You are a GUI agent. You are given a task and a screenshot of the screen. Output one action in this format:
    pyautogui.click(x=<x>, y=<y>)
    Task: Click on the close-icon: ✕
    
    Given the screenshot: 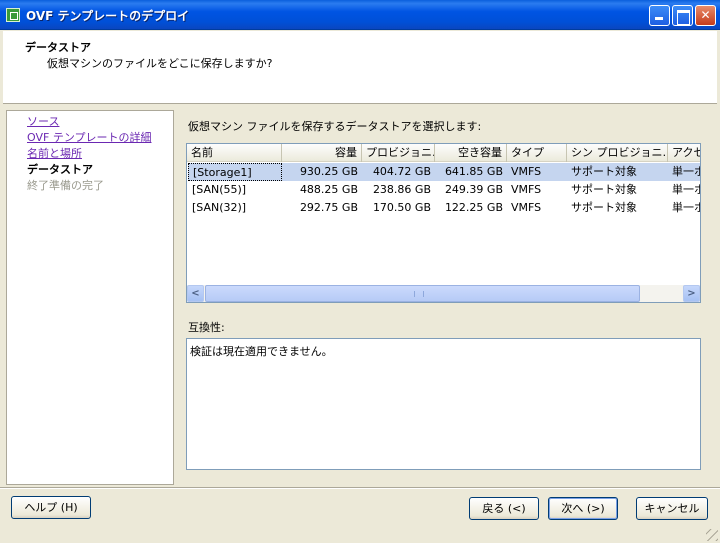 What is the action you would take?
    pyautogui.click(x=705, y=15)
    